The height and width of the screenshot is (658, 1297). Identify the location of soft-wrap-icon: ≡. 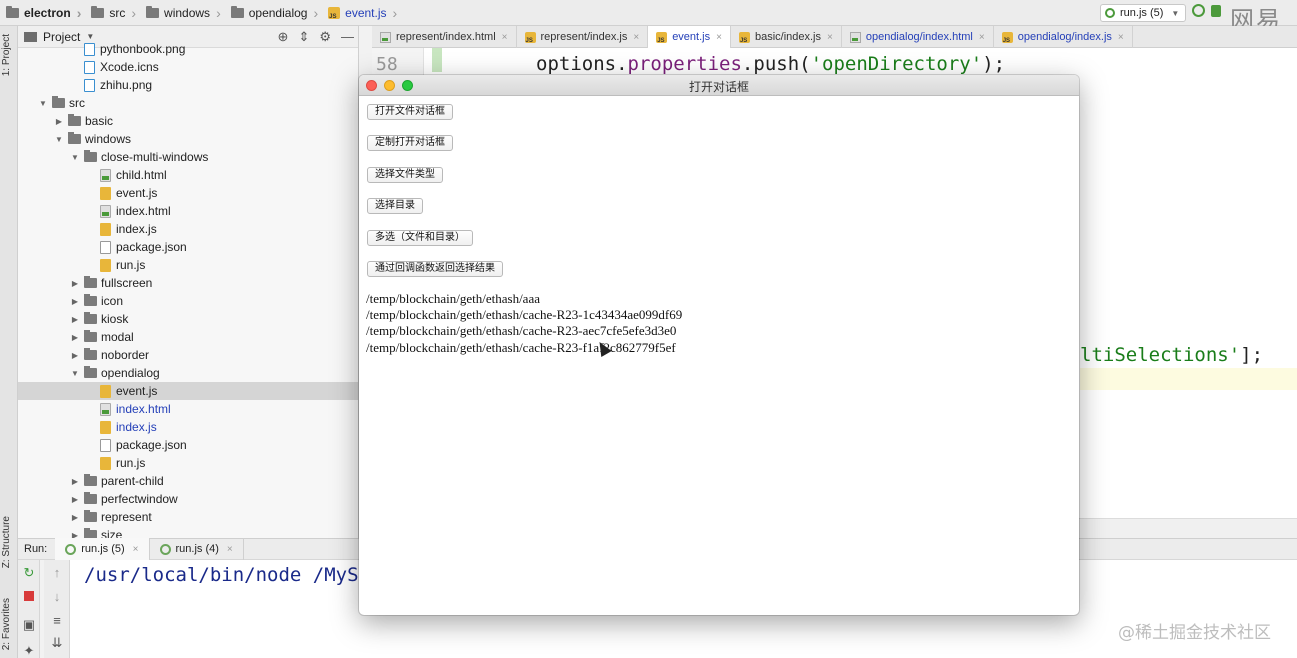
(57, 621).